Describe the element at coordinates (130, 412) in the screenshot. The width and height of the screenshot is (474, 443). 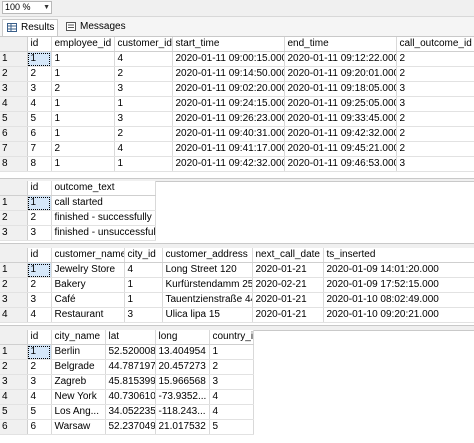
I see `table-cell: 34.052235` at that location.